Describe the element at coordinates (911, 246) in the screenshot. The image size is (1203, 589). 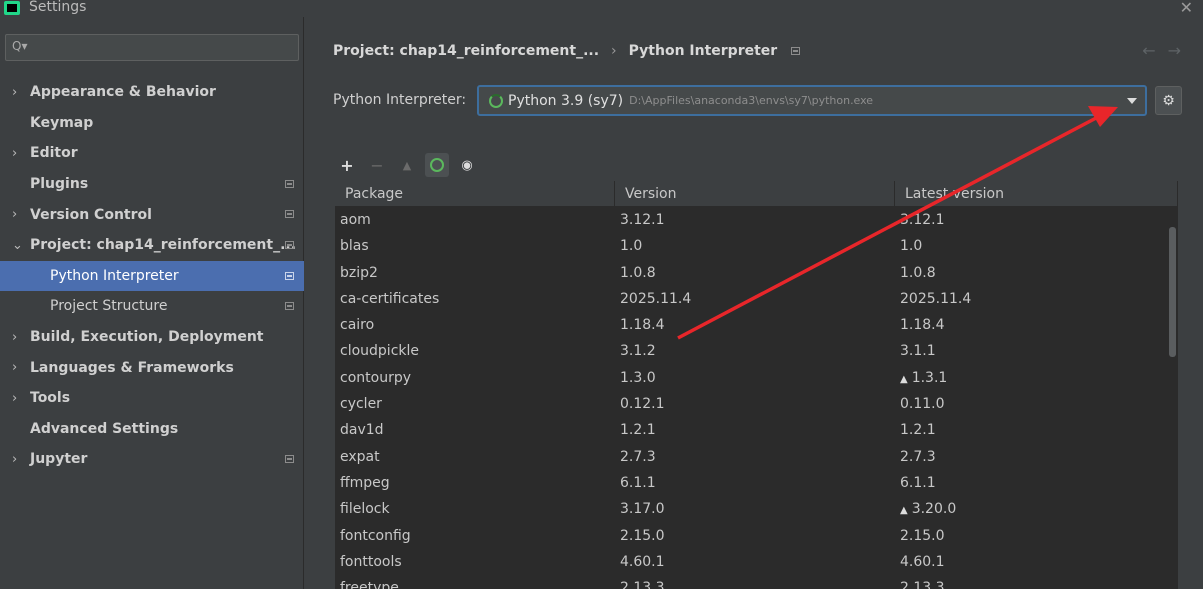
I see `latest-version-text: 1.0` at that location.